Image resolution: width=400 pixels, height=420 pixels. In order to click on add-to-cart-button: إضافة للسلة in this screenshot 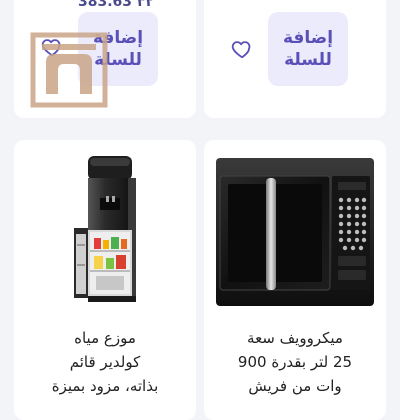, I will do `click(308, 49)`.